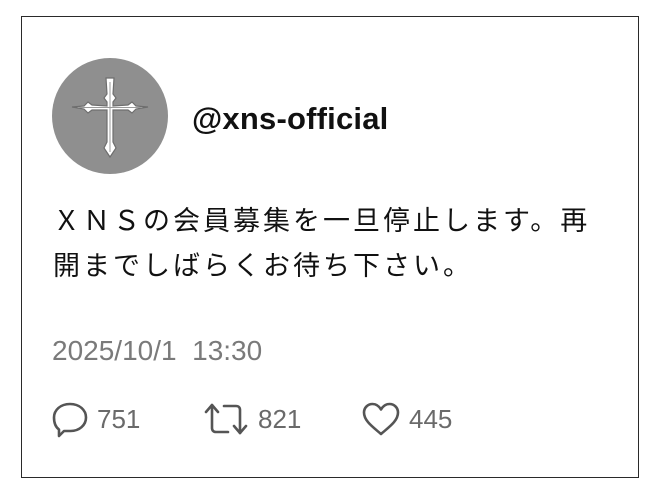 This screenshot has width=661, height=496. I want to click on account-handle: @xns-official, so click(290, 119).